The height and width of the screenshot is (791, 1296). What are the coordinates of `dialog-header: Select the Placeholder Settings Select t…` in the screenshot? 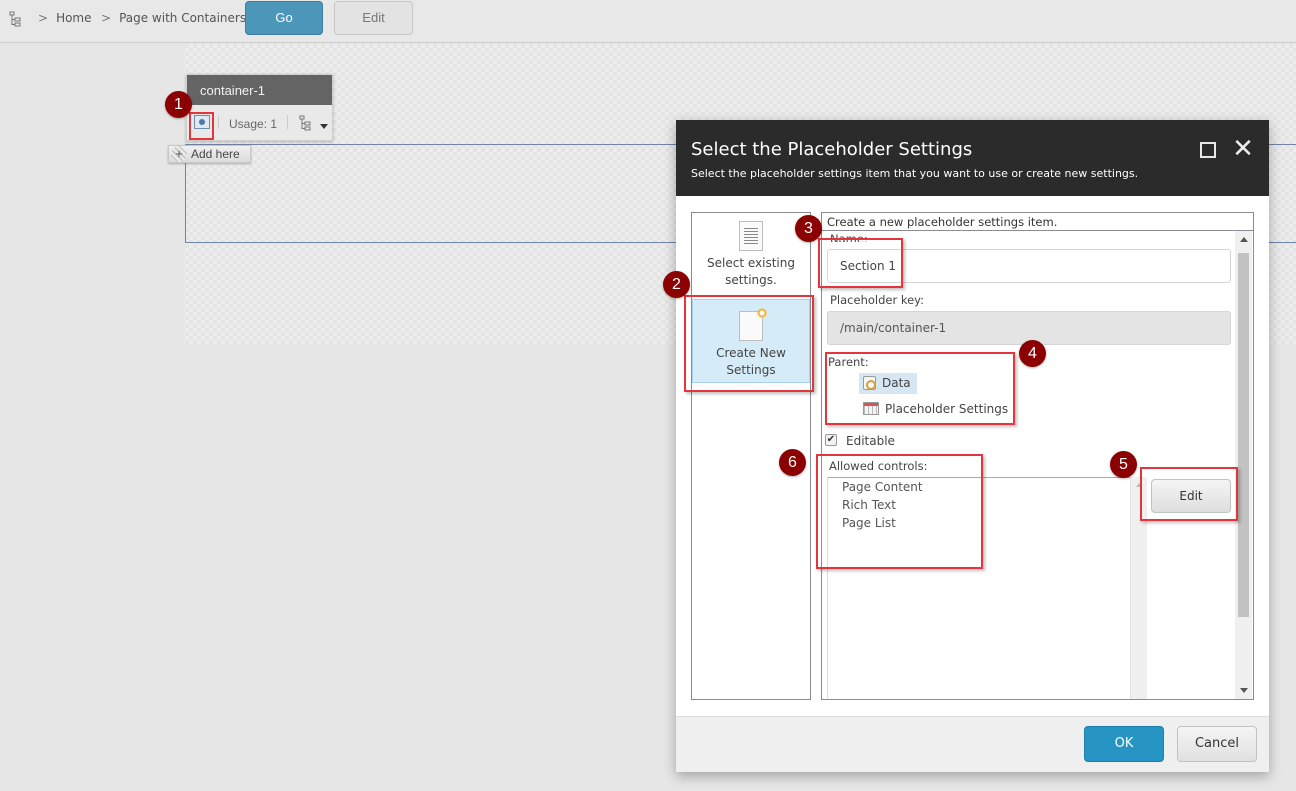 It's located at (972, 158).